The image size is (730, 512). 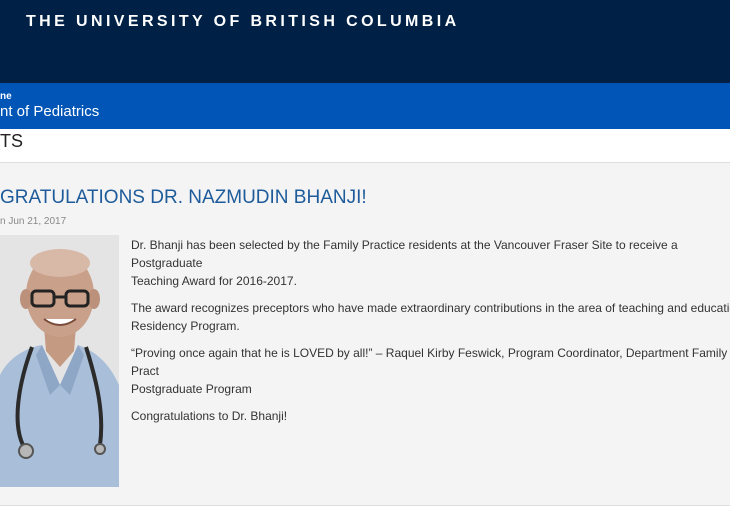 What do you see at coordinates (6, 96) in the screenshot?
I see `unit-faculty-label: ne` at bounding box center [6, 96].